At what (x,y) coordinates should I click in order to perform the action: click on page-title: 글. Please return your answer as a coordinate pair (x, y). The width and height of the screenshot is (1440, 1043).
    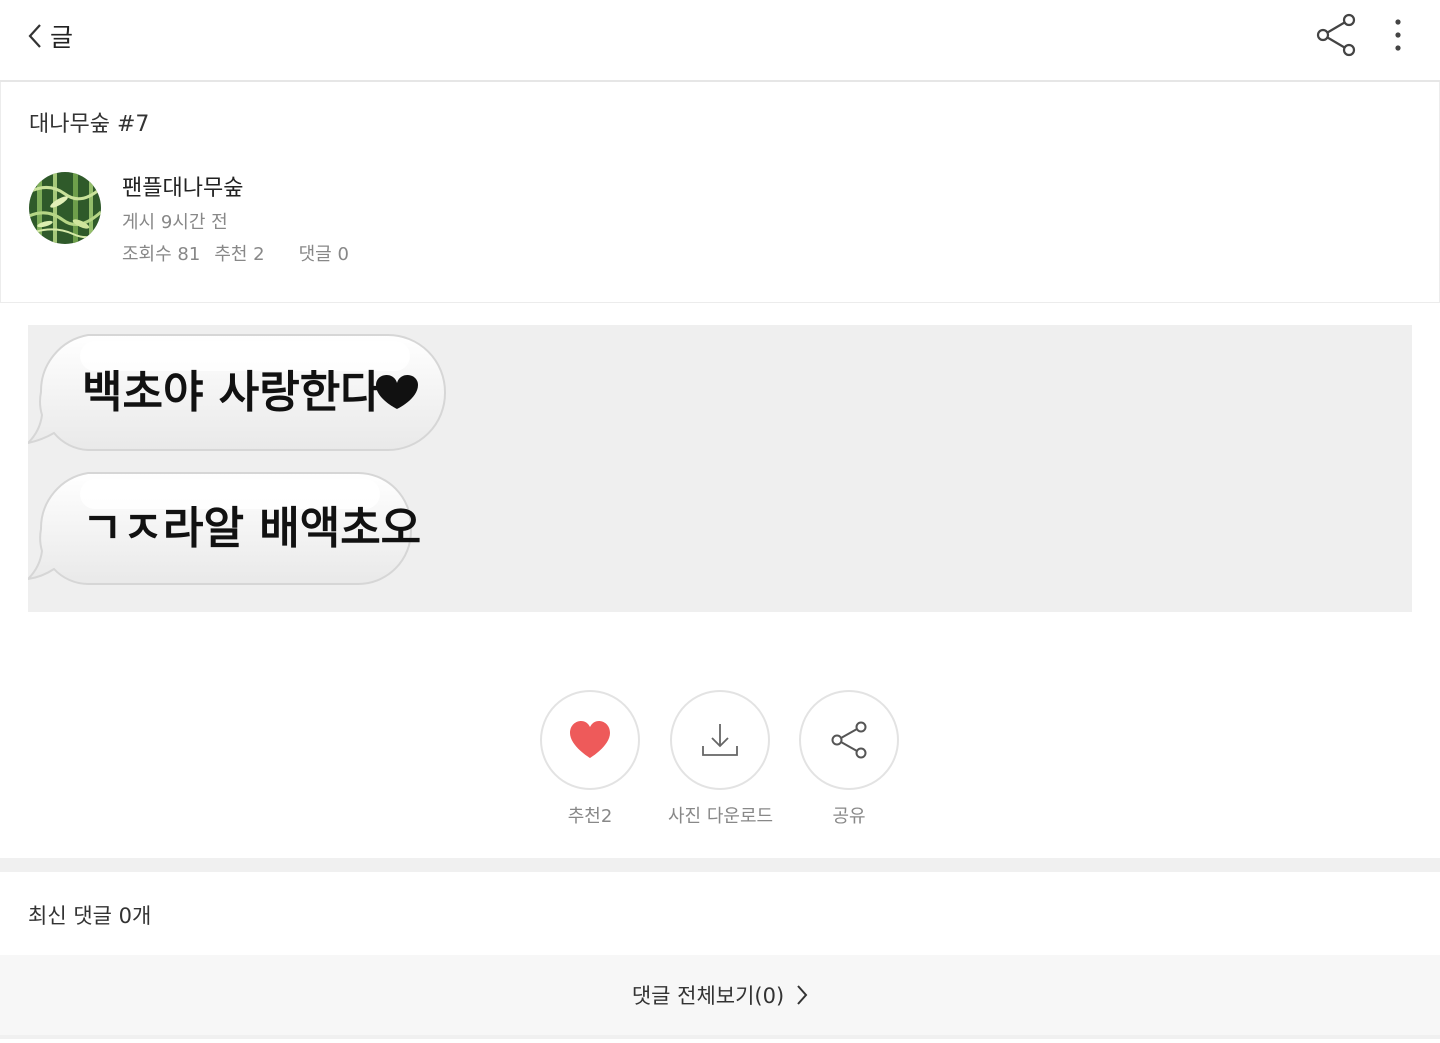
    Looking at the image, I should click on (62, 37).